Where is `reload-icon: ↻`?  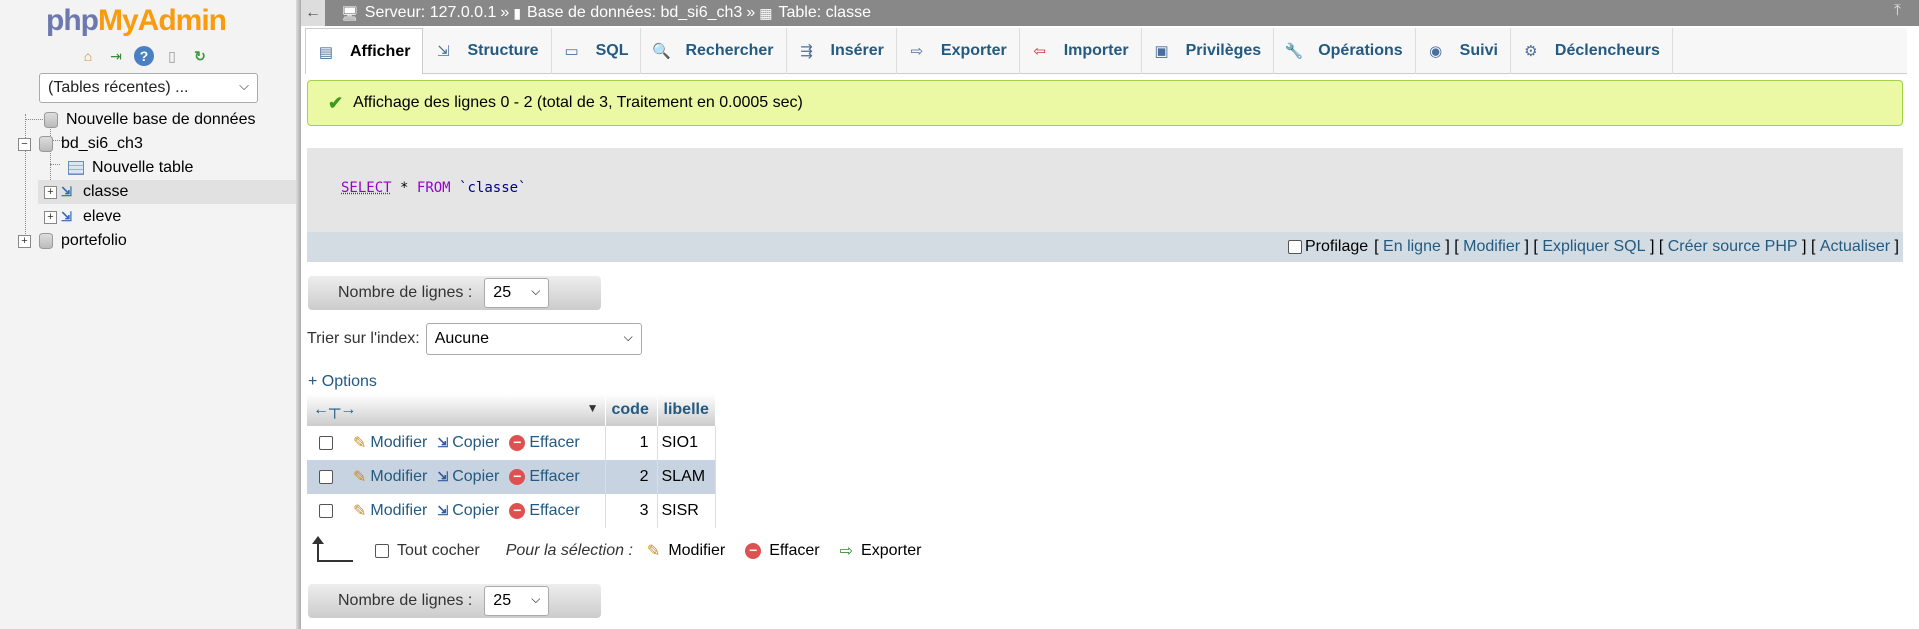 reload-icon: ↻ is located at coordinates (200, 56).